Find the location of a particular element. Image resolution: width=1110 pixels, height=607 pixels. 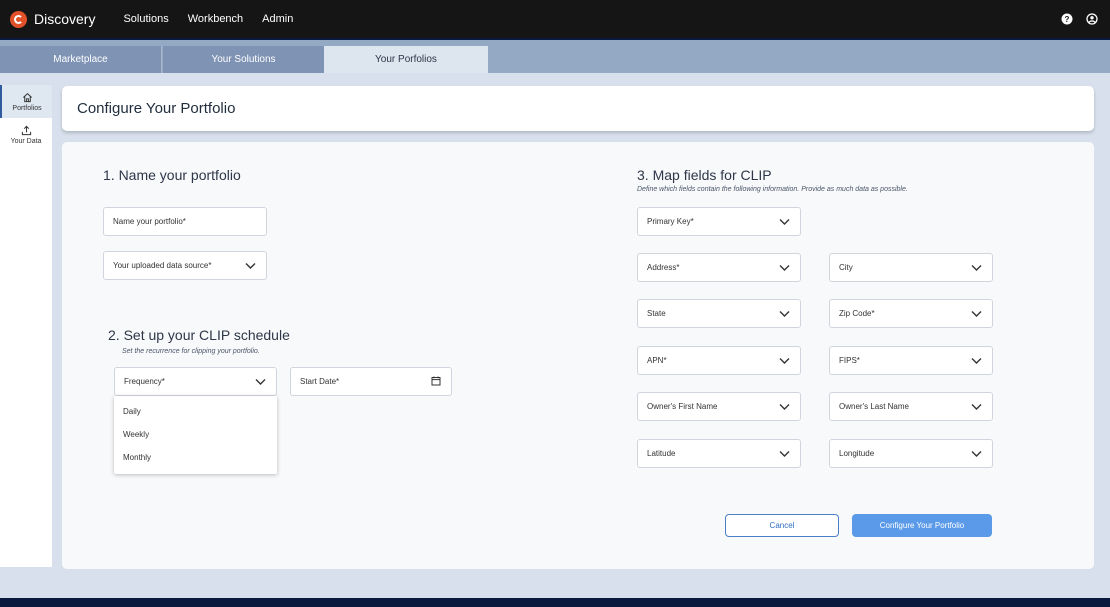

top-bar: Discovery Solutions Workbench Admin ? is located at coordinates (555, 20).